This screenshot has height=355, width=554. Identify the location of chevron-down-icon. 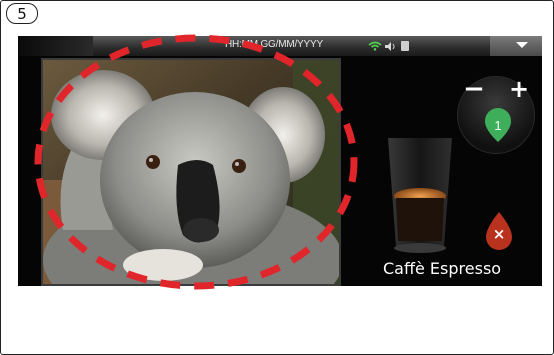
(522, 45).